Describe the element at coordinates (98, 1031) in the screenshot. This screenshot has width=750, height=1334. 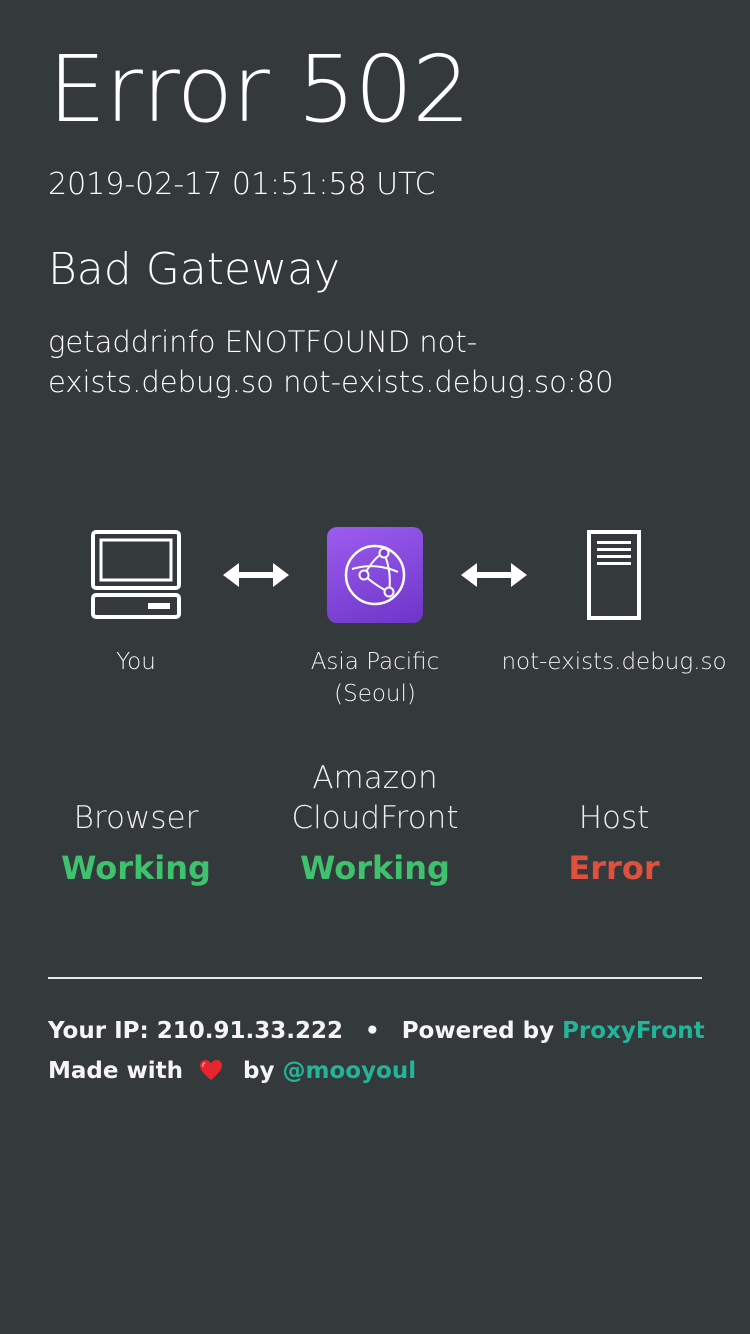
I see `ip-label: Your IP:` at that location.